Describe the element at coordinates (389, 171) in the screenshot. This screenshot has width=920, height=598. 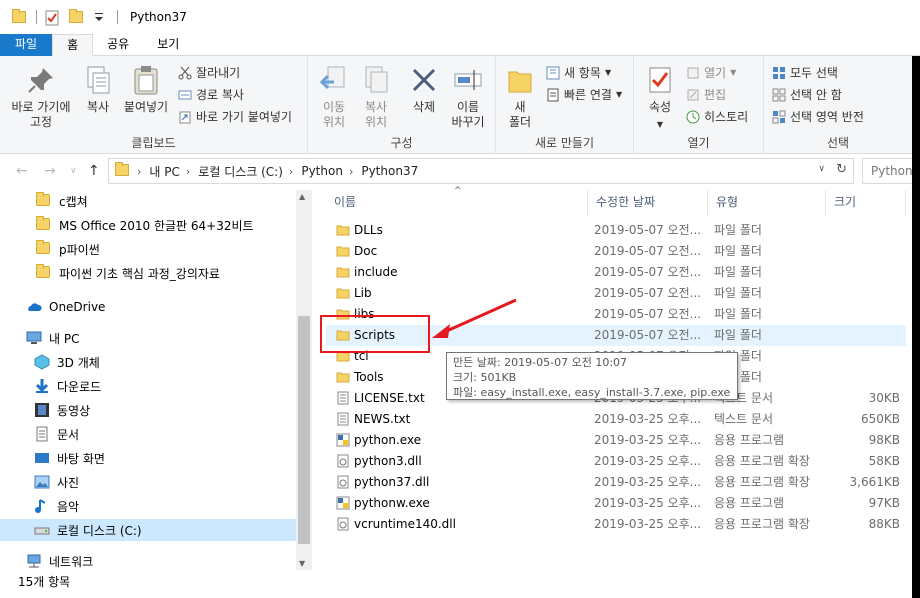
I see `breadcrumb-python37: Python37` at that location.